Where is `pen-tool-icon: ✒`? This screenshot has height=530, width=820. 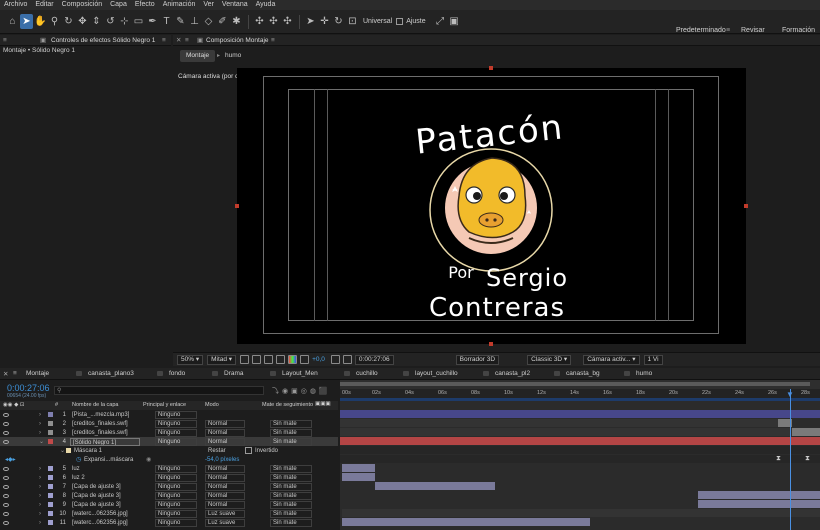
pen-tool-icon: ✒ is located at coordinates (152, 21).